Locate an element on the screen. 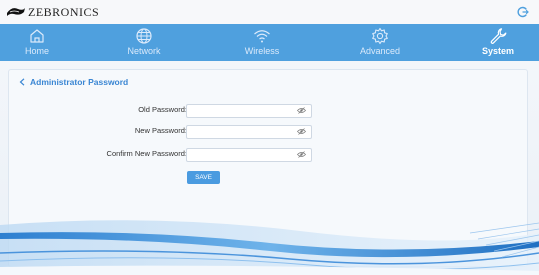 Image resolution: width=539 pixels, height=275 pixels. nav-label-advanced: Advanced is located at coordinates (380, 51).